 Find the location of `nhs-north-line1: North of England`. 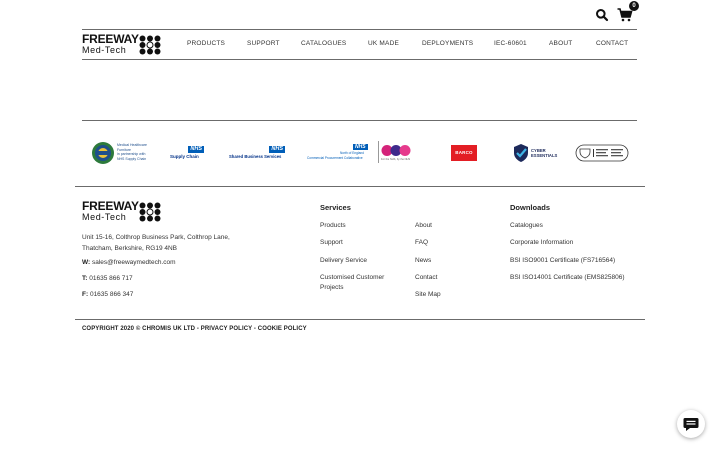

nhs-north-line1: North of England is located at coordinates (352, 153).